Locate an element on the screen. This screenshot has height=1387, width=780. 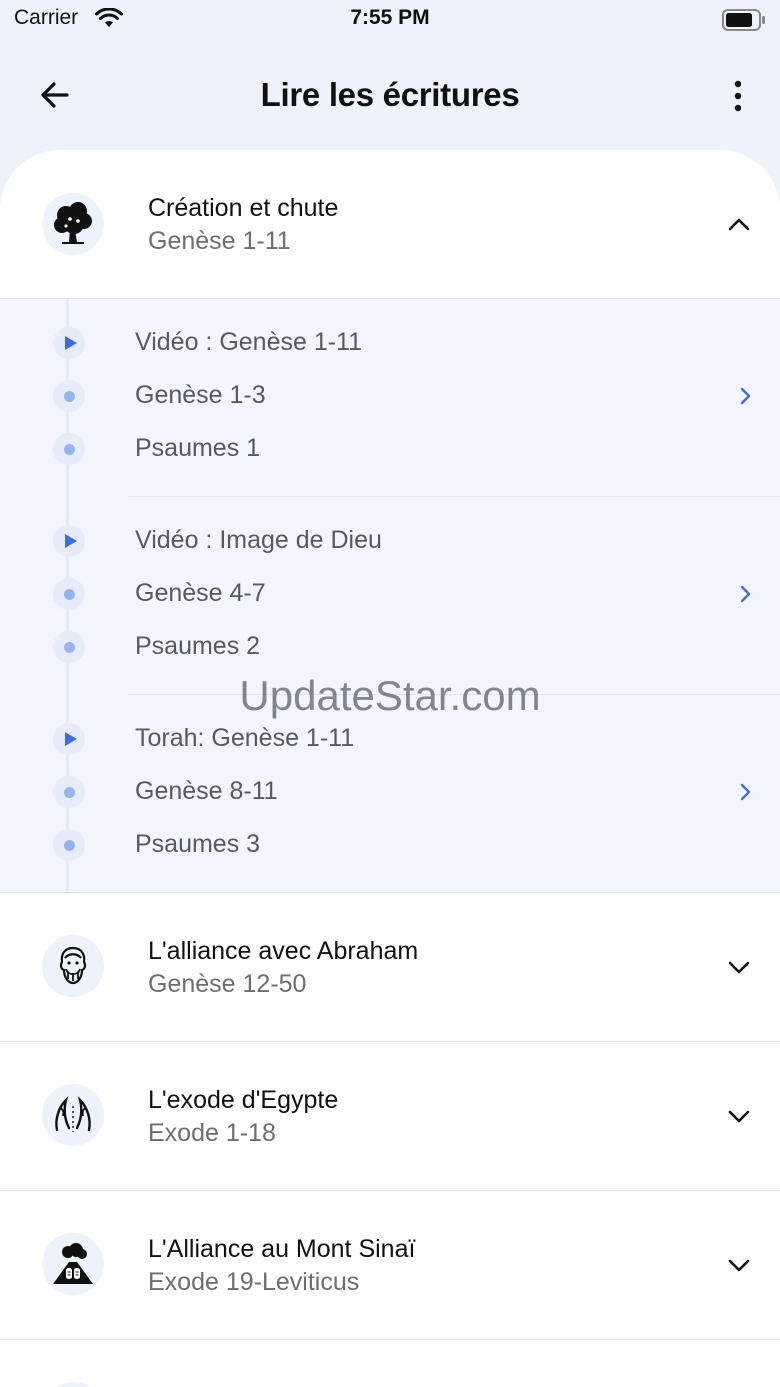
page-title: Lire les écritures is located at coordinates (390, 94).